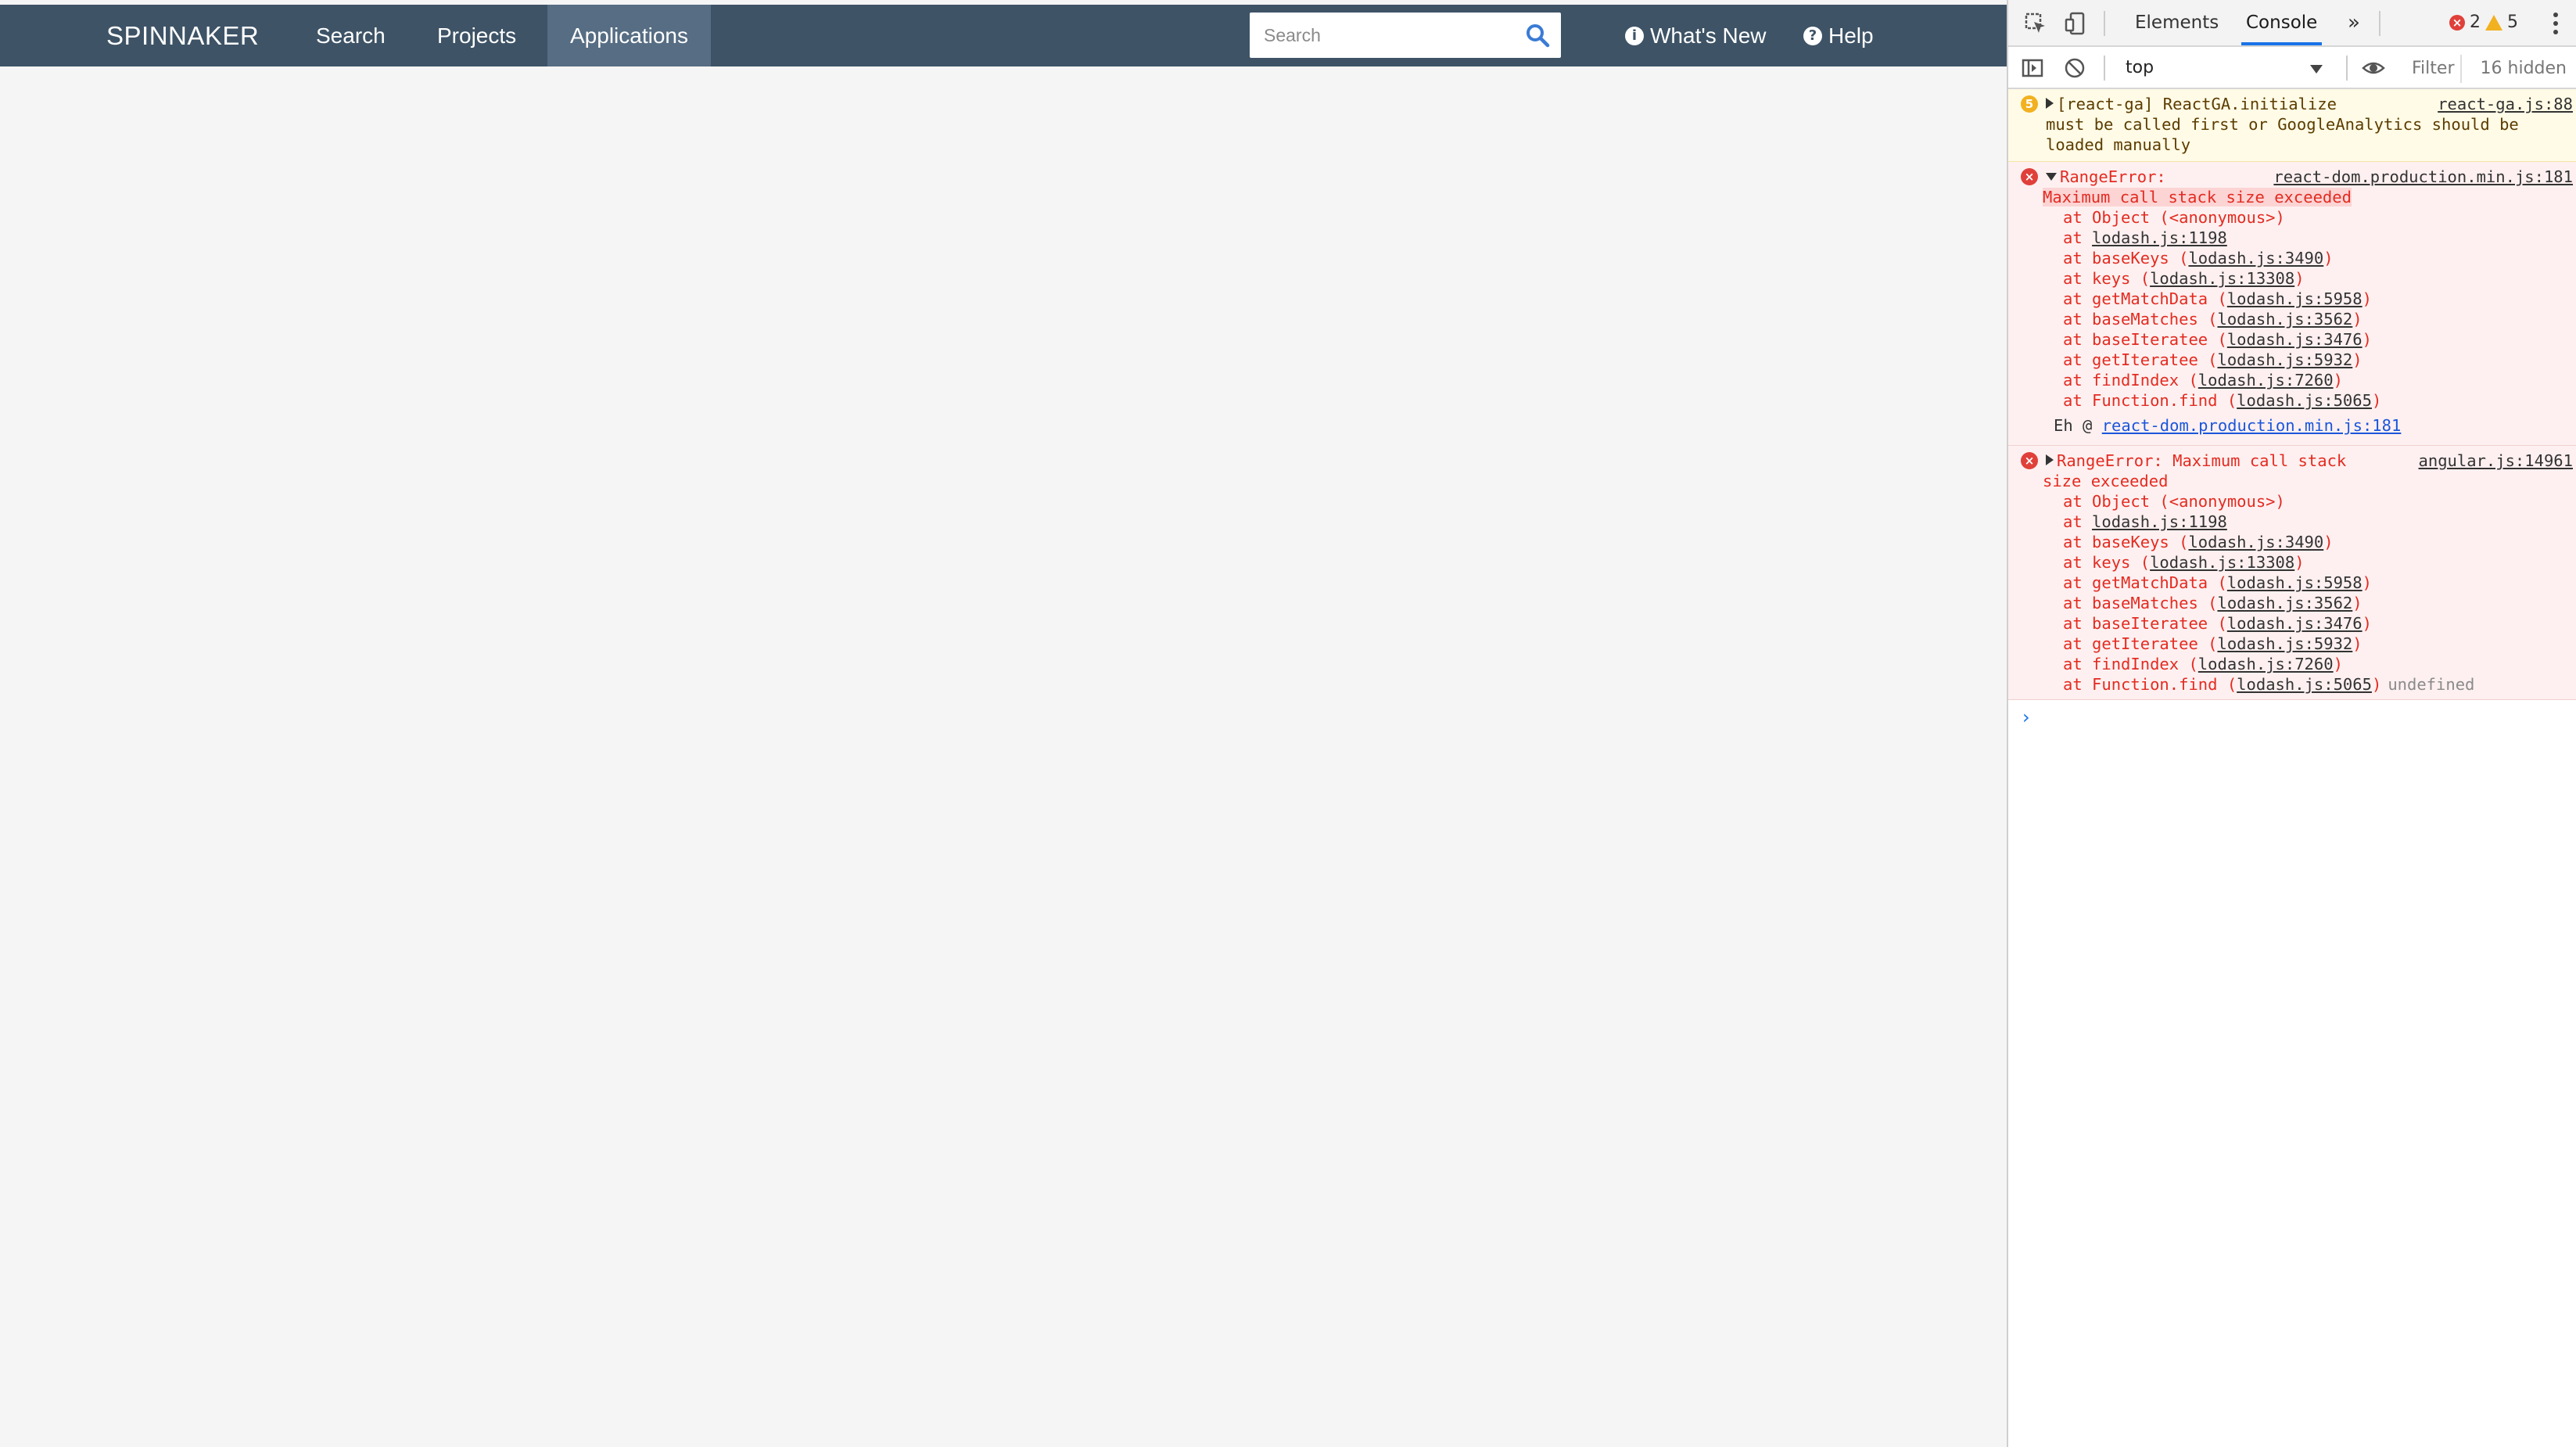  I want to click on message-source-link: react-ga.js:88, so click(2505, 104).